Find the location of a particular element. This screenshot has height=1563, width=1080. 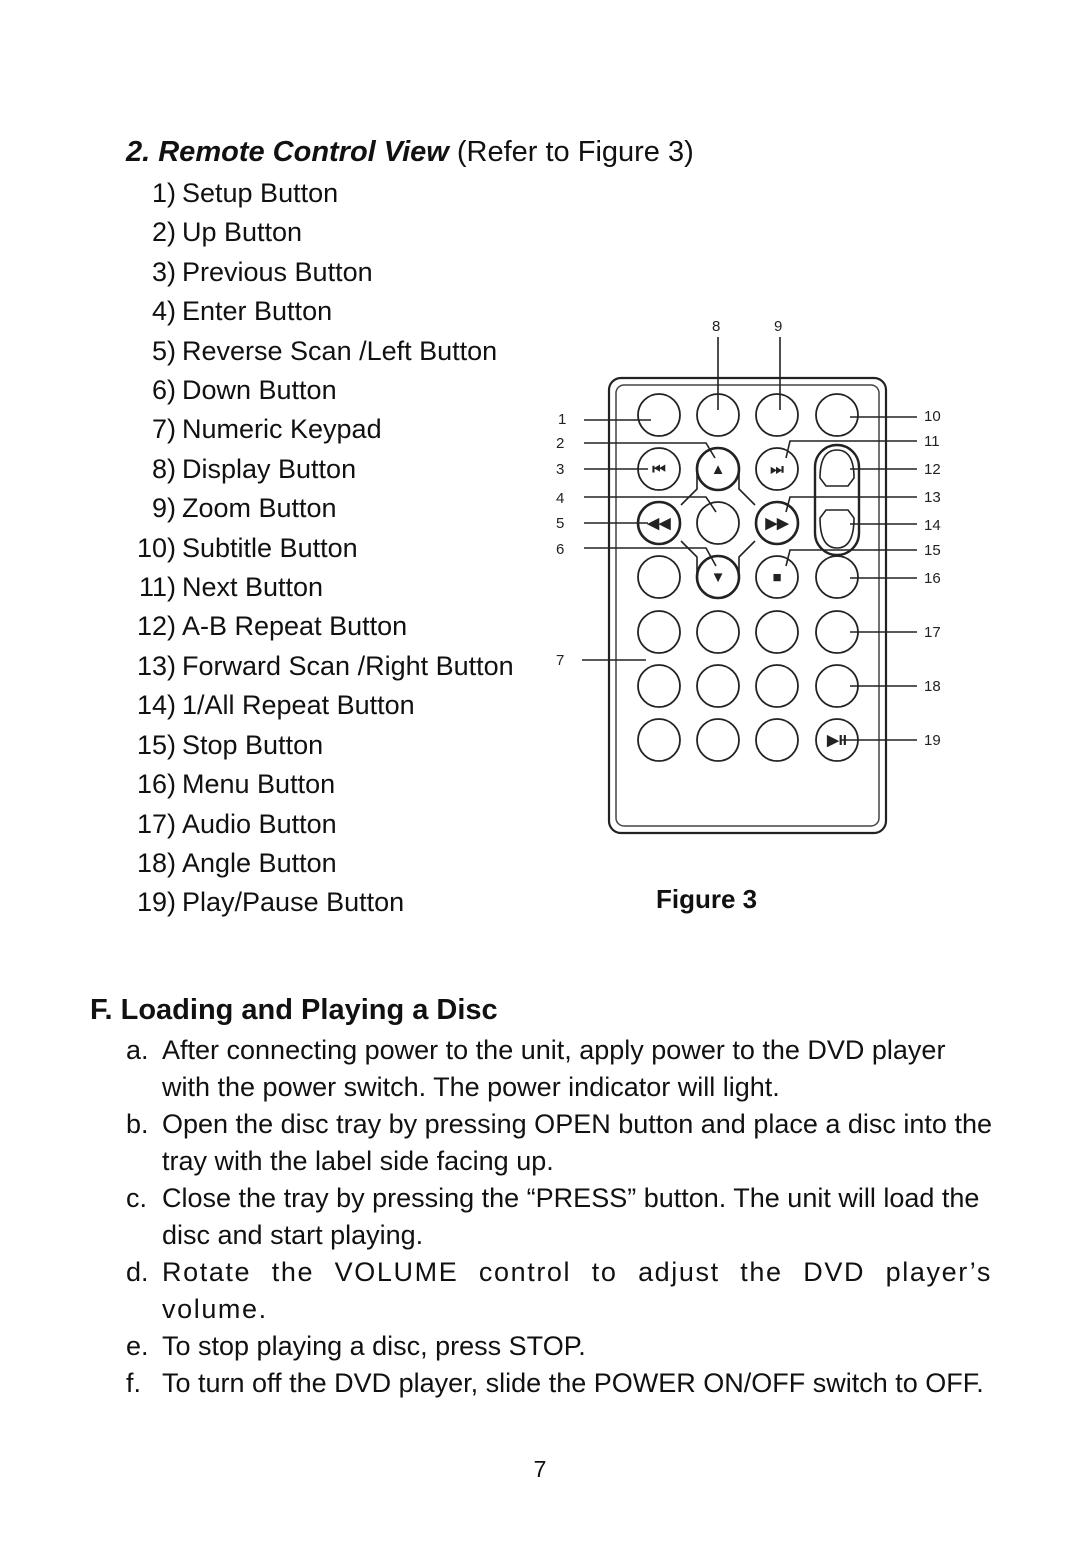

previous-icon: ⏮ is located at coordinates (659, 469).